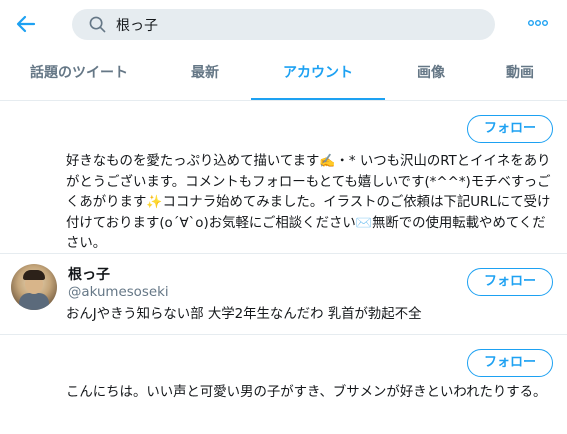 The height and width of the screenshot is (434, 567). I want to click on writing-hand-emoji: ✍️, so click(327, 161).